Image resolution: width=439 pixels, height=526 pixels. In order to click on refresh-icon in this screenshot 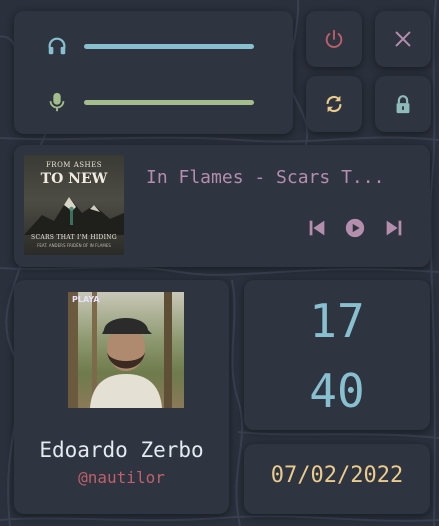, I will do `click(334, 104)`.